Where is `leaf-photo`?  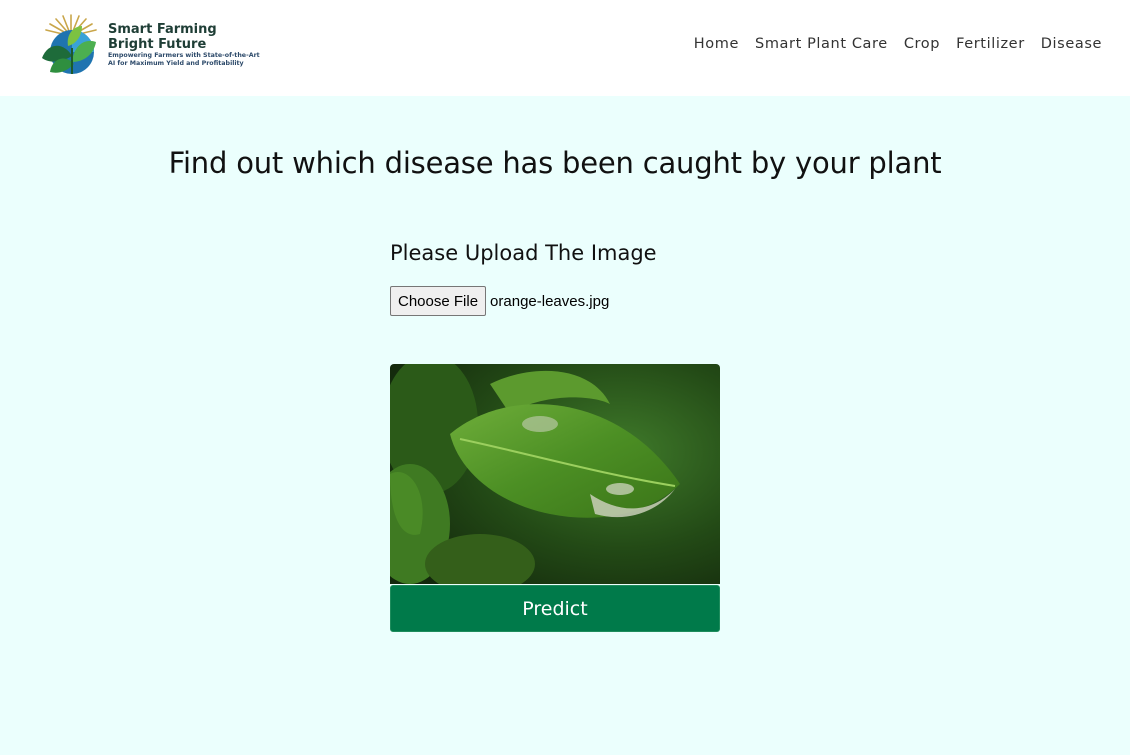
leaf-photo is located at coordinates (555, 474).